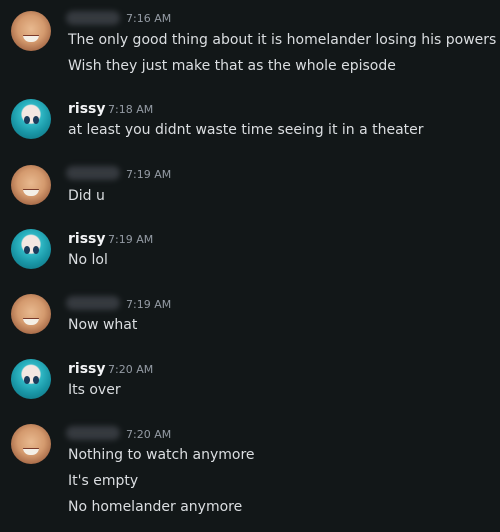 The height and width of the screenshot is (532, 500). Describe the element at coordinates (86, 196) in the screenshot. I see `message-text: Did u` at that location.